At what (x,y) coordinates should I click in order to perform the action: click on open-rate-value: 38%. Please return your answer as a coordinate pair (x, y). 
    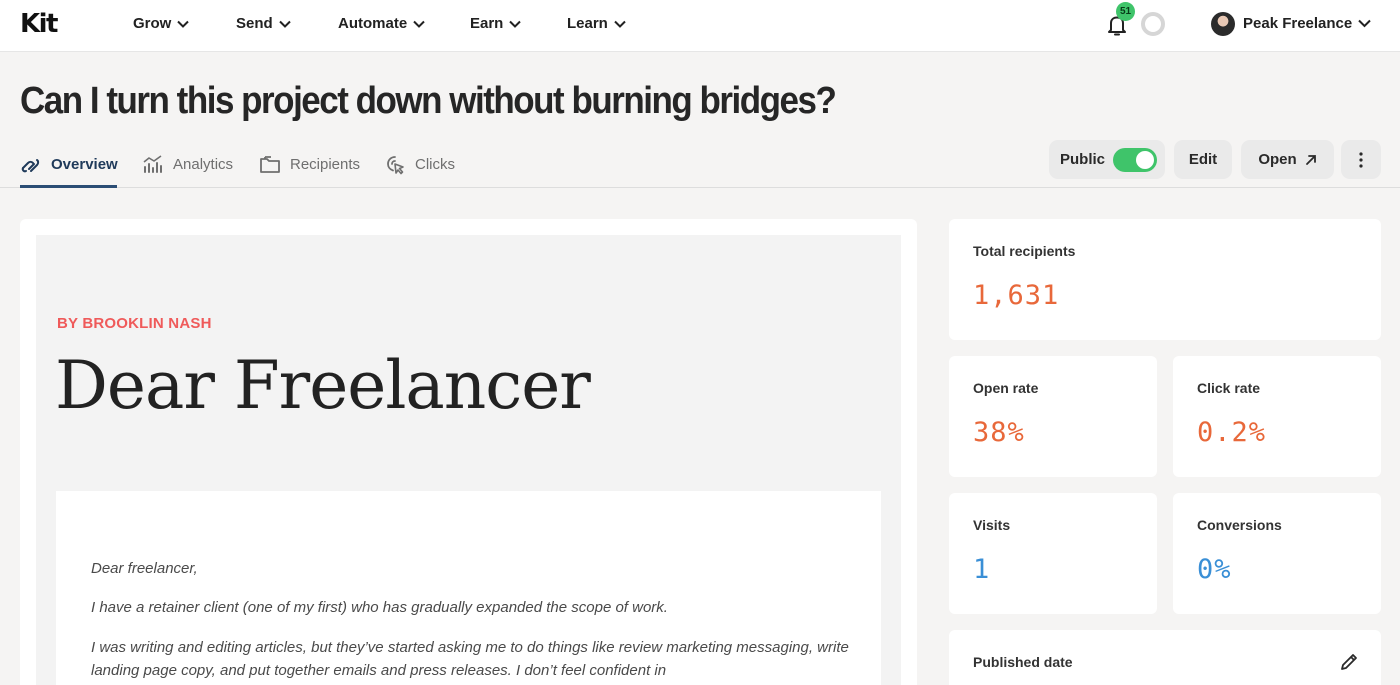
    Looking at the image, I should click on (999, 432).